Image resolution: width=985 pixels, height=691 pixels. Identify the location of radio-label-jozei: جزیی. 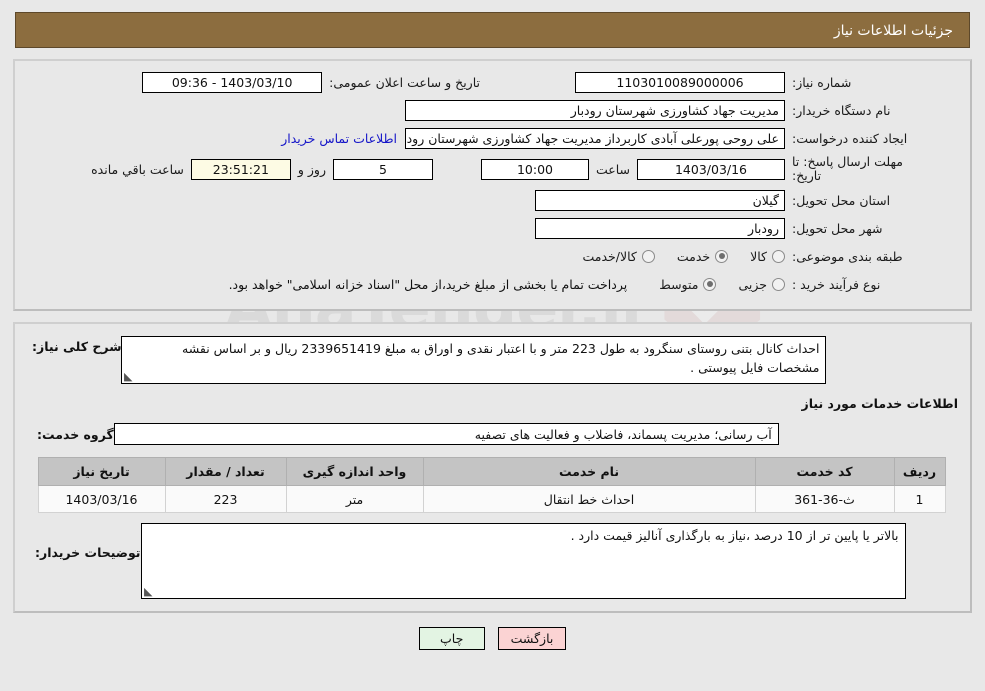
(752, 284).